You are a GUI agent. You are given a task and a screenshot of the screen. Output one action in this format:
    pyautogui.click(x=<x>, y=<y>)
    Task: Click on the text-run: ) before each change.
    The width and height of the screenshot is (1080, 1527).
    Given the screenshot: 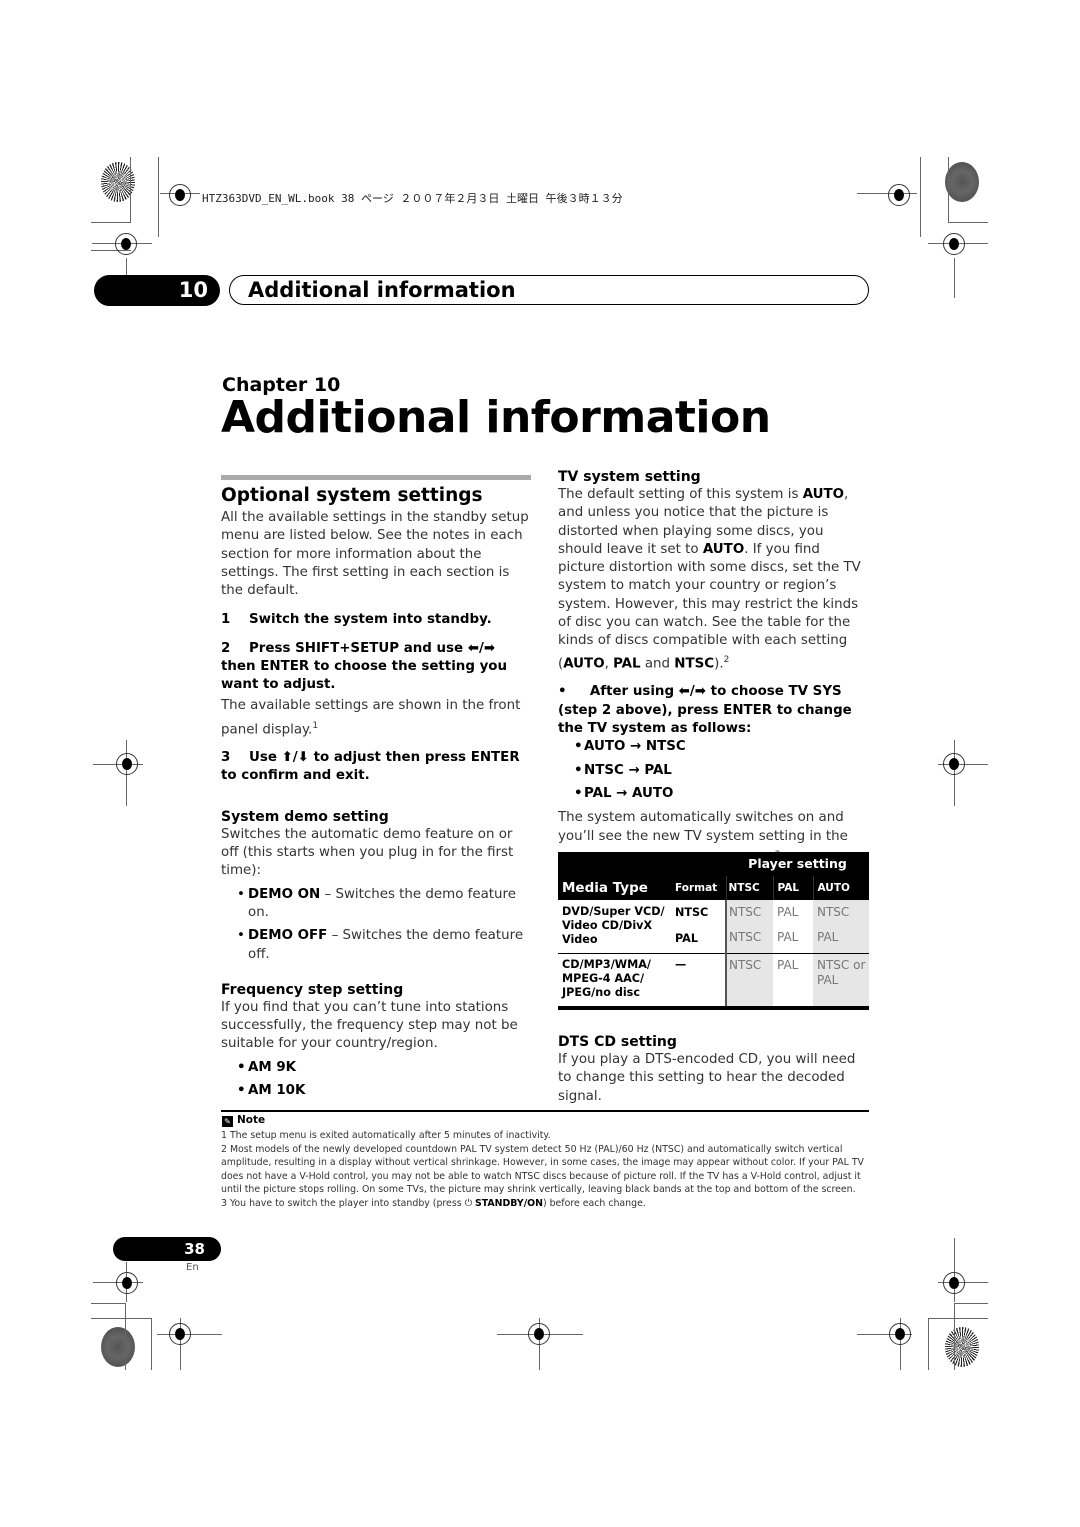 What is the action you would take?
    pyautogui.click(x=594, y=1203)
    